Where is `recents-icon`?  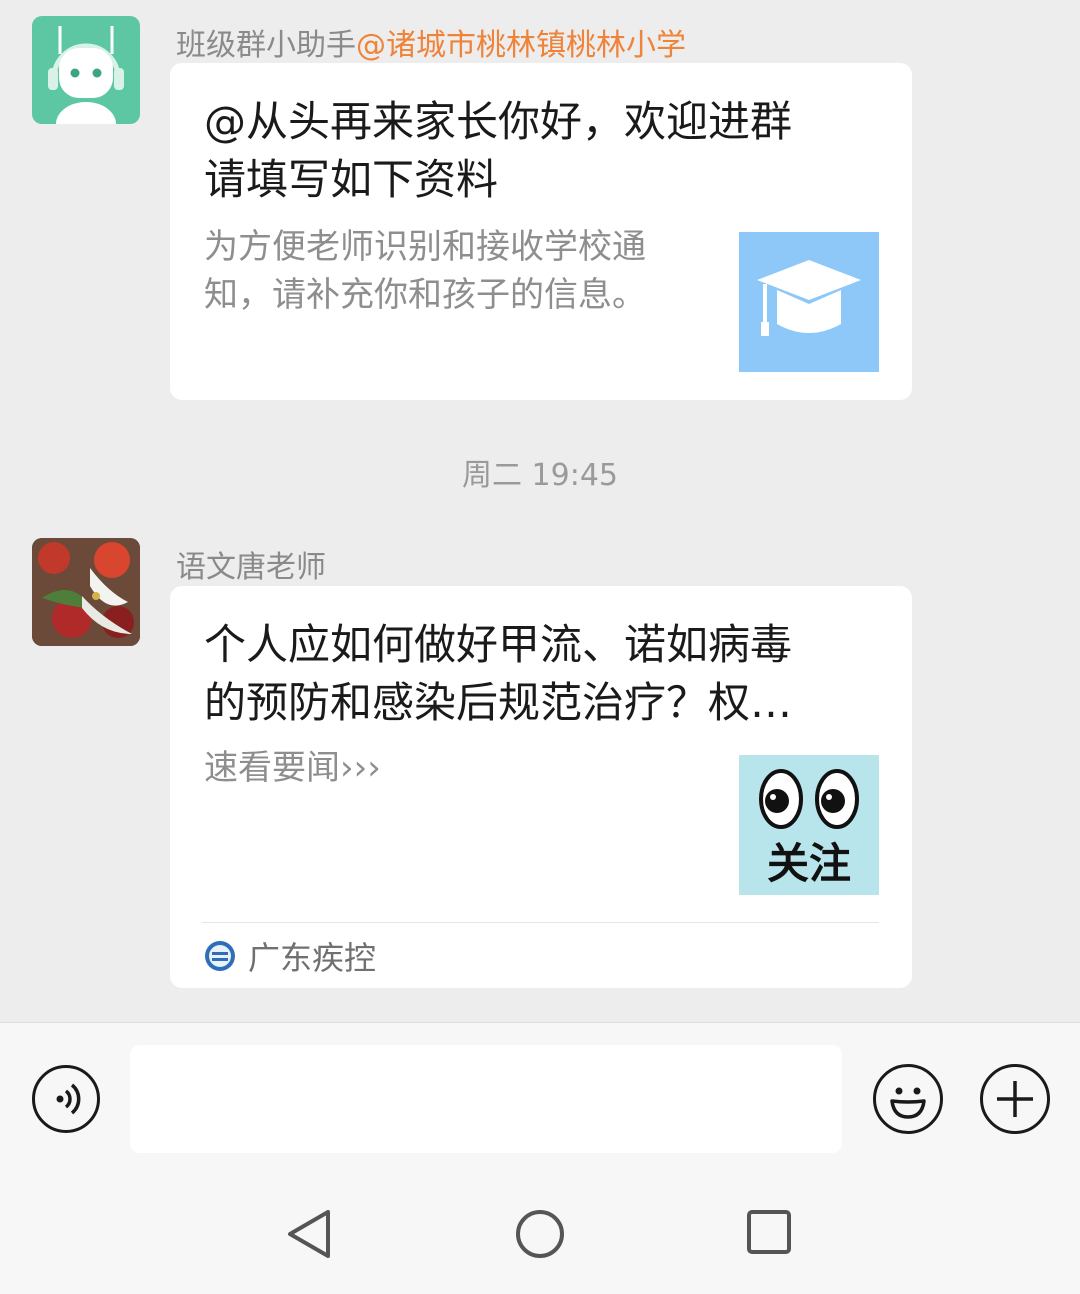 recents-icon is located at coordinates (769, 1232).